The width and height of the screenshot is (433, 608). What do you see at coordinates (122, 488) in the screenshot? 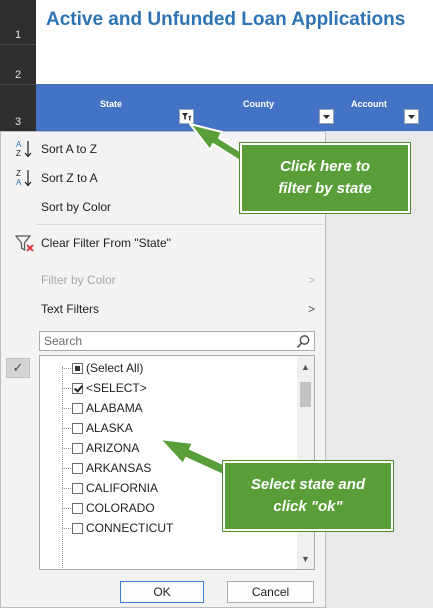
I see `list-item-label: CALIFORNIA` at bounding box center [122, 488].